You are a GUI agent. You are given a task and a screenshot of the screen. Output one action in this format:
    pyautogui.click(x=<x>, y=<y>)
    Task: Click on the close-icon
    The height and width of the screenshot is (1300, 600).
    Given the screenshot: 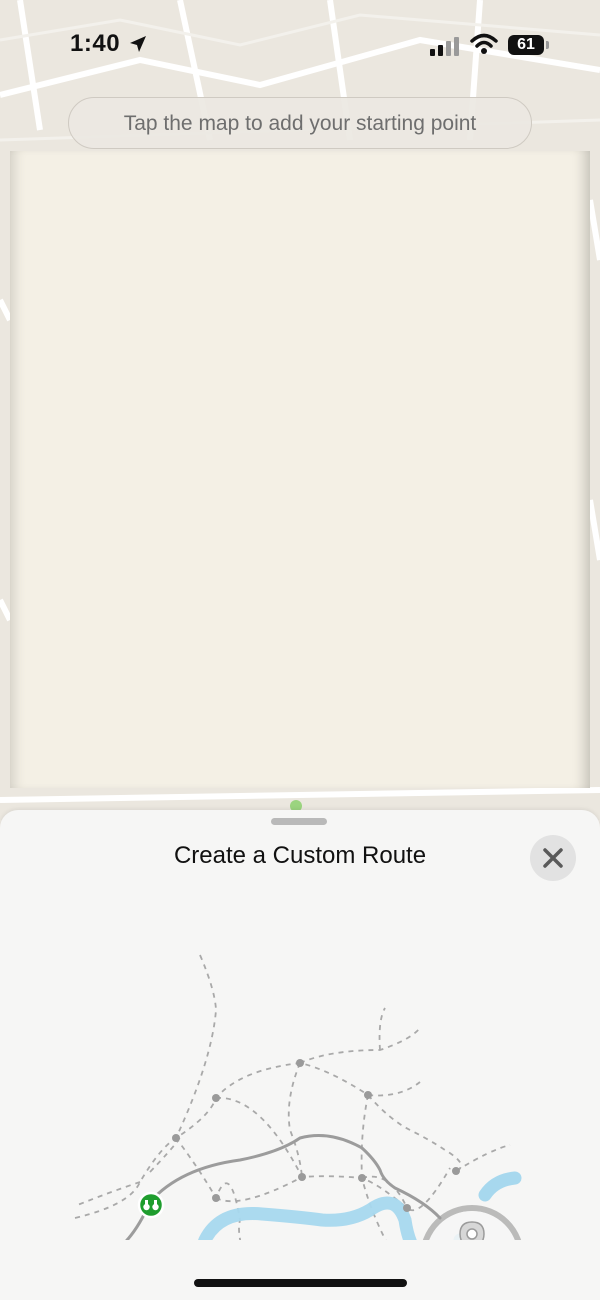 What is the action you would take?
    pyautogui.click(x=553, y=858)
    